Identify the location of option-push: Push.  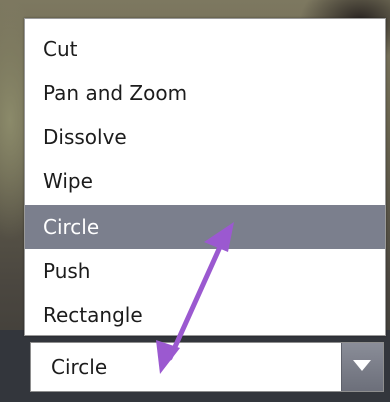
(205, 271).